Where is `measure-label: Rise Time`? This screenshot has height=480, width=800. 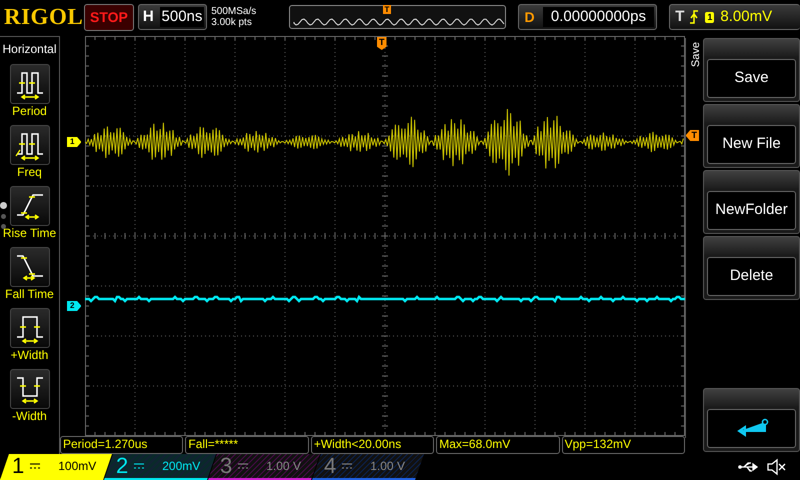
measure-label: Rise Time is located at coordinates (29, 233).